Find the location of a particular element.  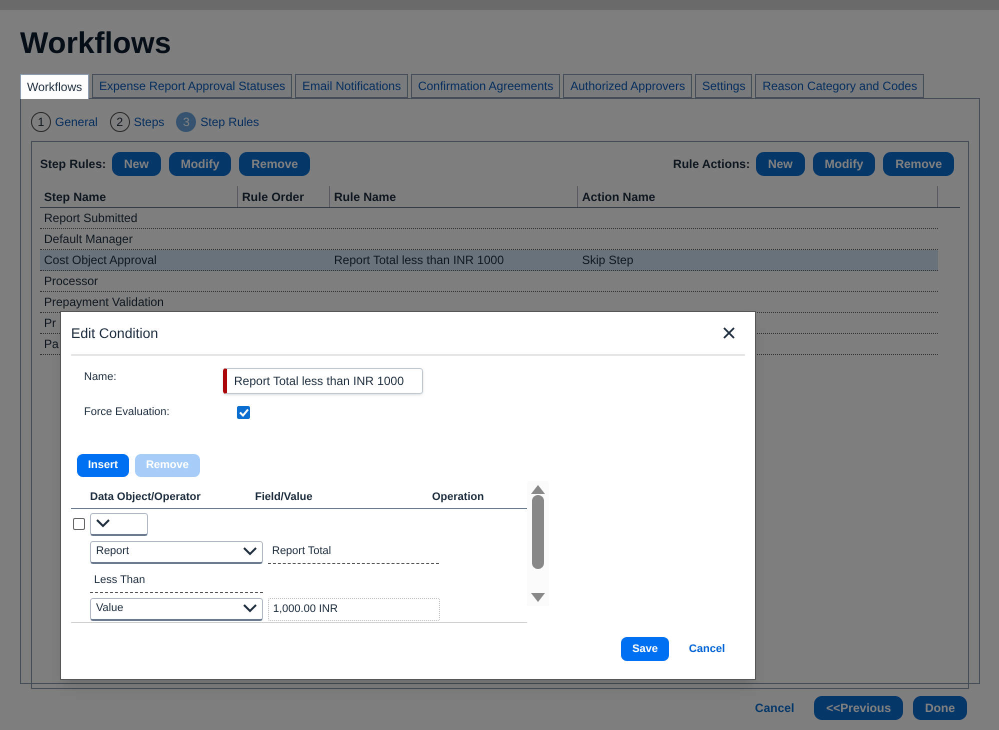

arrow-down-icon is located at coordinates (538, 597).